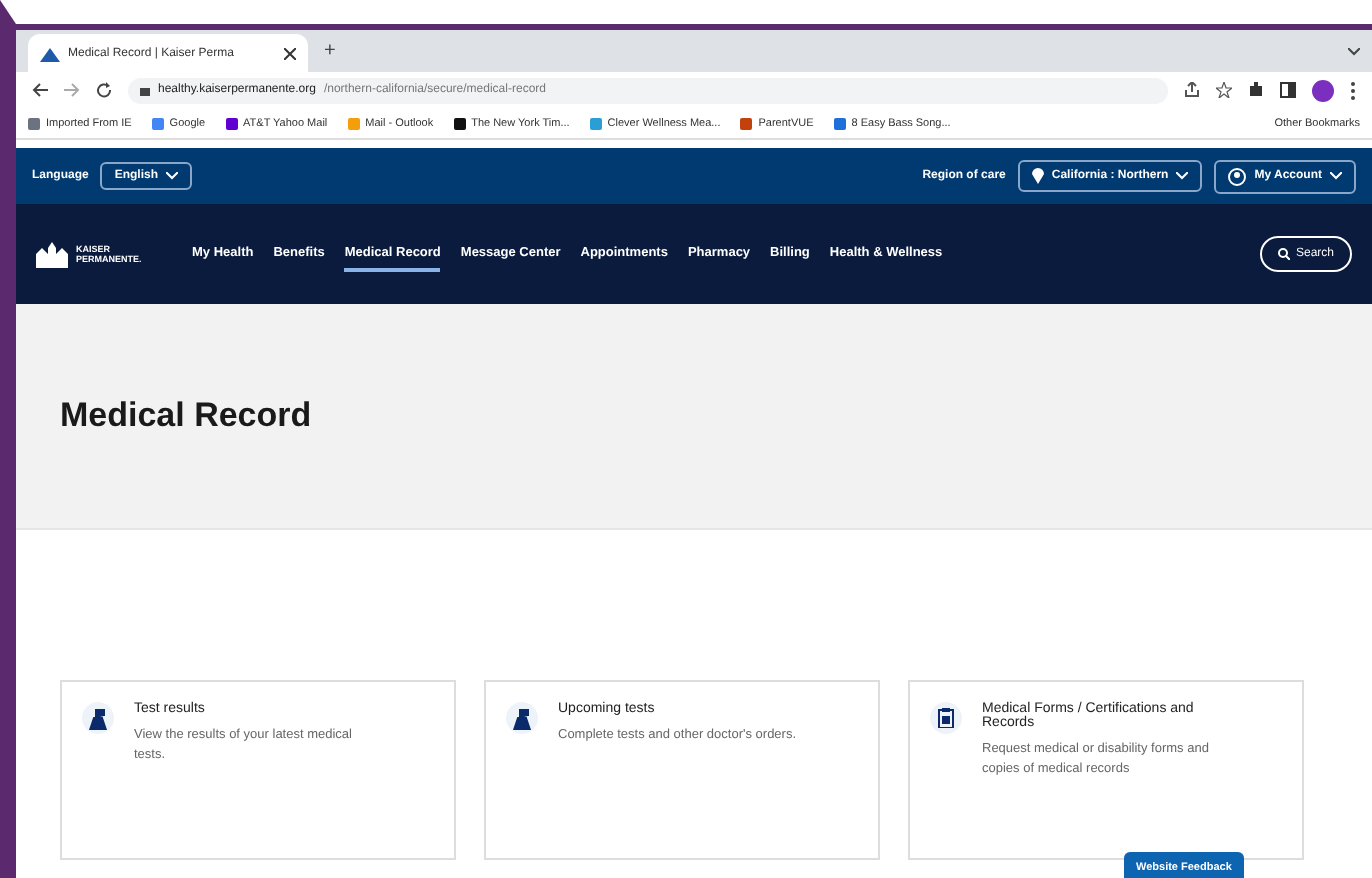 Image resolution: width=1372 pixels, height=878 pixels. What do you see at coordinates (330, 51) in the screenshot?
I see `new-tab-button: +` at bounding box center [330, 51].